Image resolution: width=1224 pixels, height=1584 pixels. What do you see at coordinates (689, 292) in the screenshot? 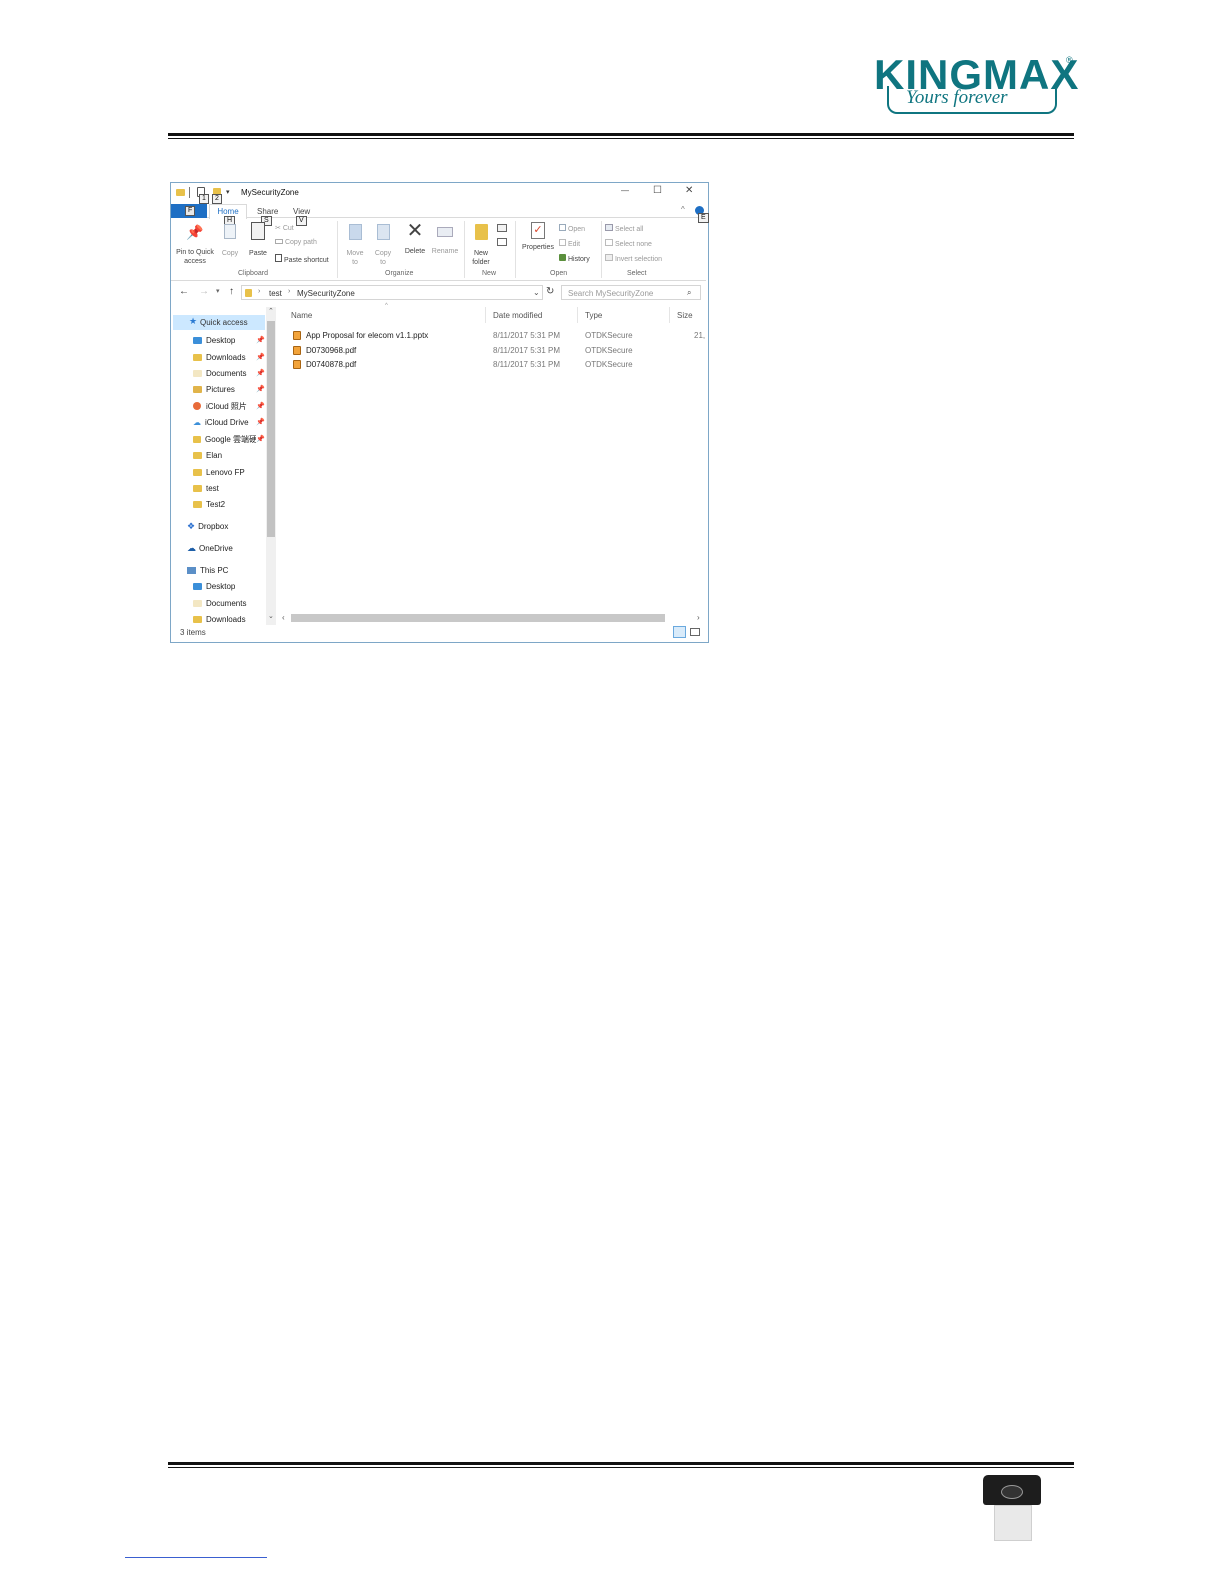
I see `search-icon: ⌕` at bounding box center [689, 292].